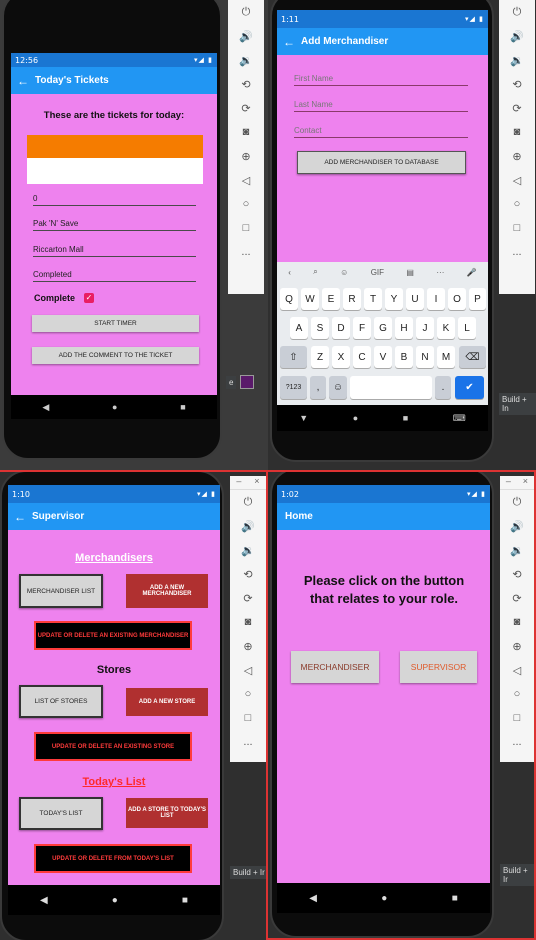 This screenshot has height=940, width=536. Describe the element at coordinates (472, 272) in the screenshot. I see `kb-mic-icon: 🎤` at that location.